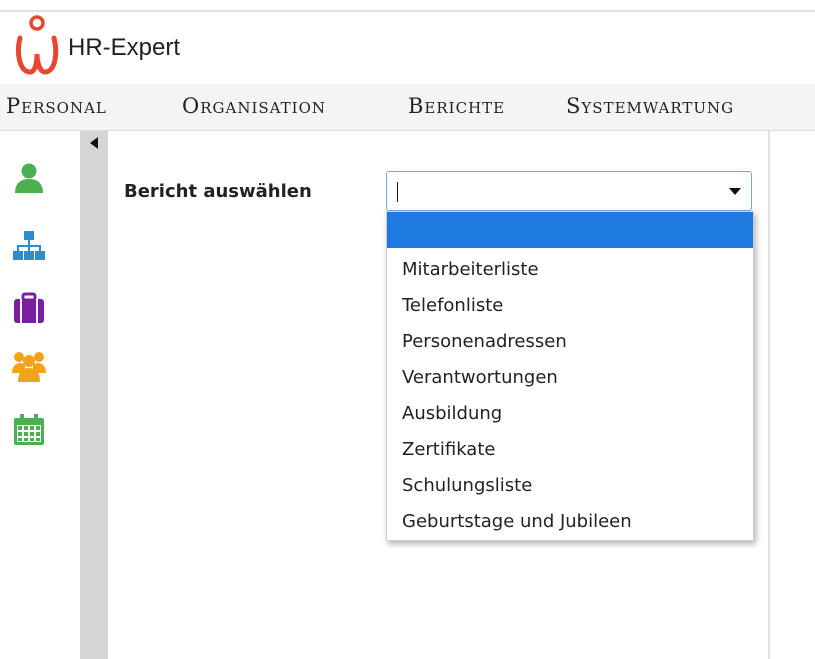 The image size is (815, 659). Describe the element at coordinates (650, 106) in the screenshot. I see `menu-systemwartung: Systemwartung` at that location.